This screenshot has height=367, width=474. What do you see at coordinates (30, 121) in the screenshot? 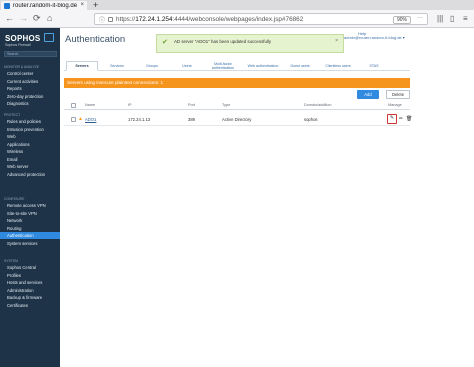
I see `sidebar-item-rules-and-policies: Rules and policies` at bounding box center [30, 121].